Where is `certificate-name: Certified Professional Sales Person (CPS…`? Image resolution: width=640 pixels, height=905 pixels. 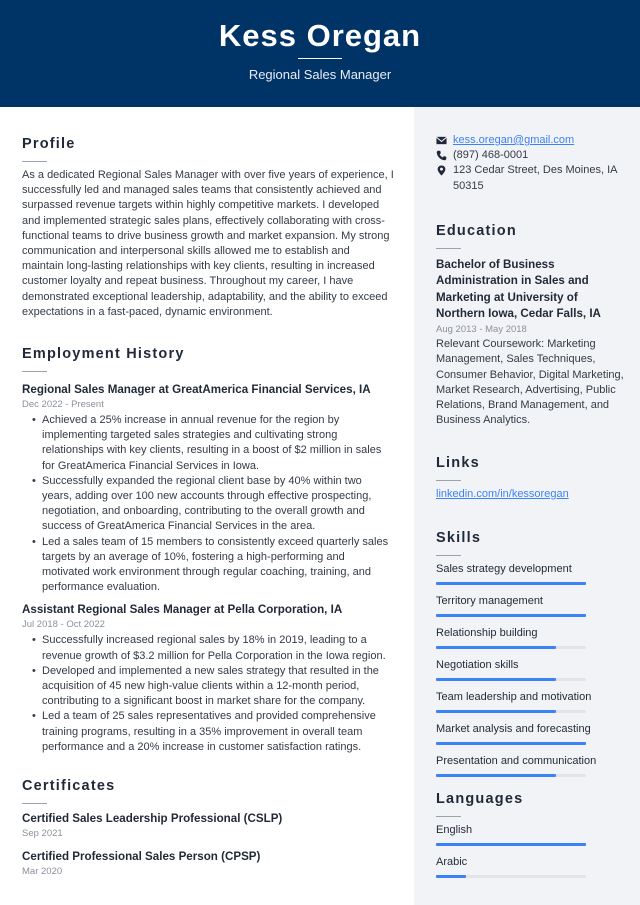 certificate-name: Certified Professional Sales Person (CPS… is located at coordinates (141, 856).